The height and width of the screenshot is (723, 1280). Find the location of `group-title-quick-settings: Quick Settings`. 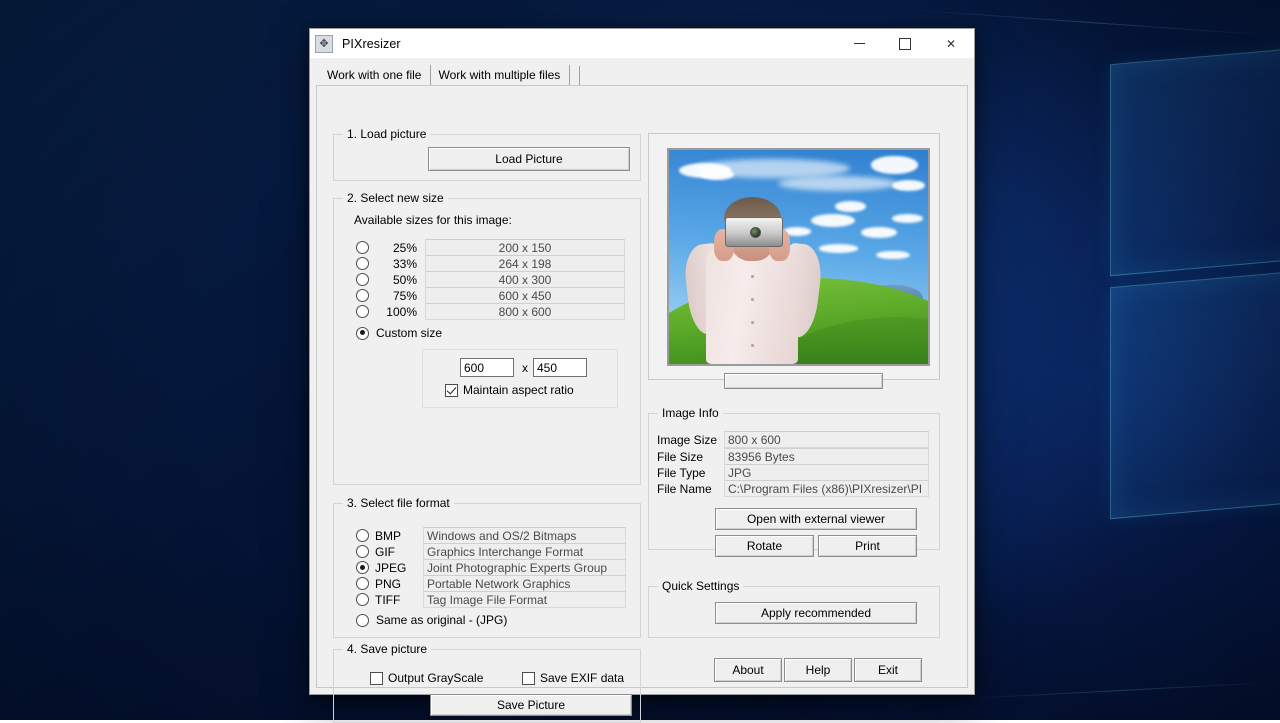

group-title-quick-settings: Quick Settings is located at coordinates (700, 586).